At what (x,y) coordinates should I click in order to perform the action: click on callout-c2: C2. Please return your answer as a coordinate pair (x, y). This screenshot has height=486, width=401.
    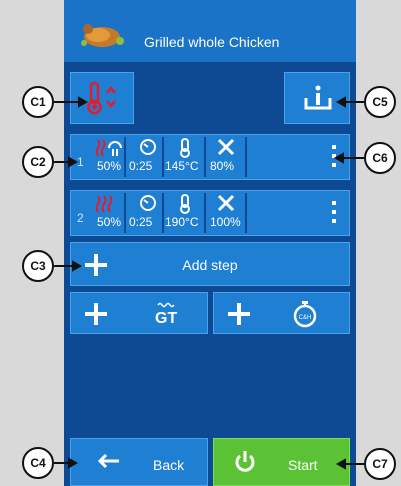
    Looking at the image, I should click on (38, 162).